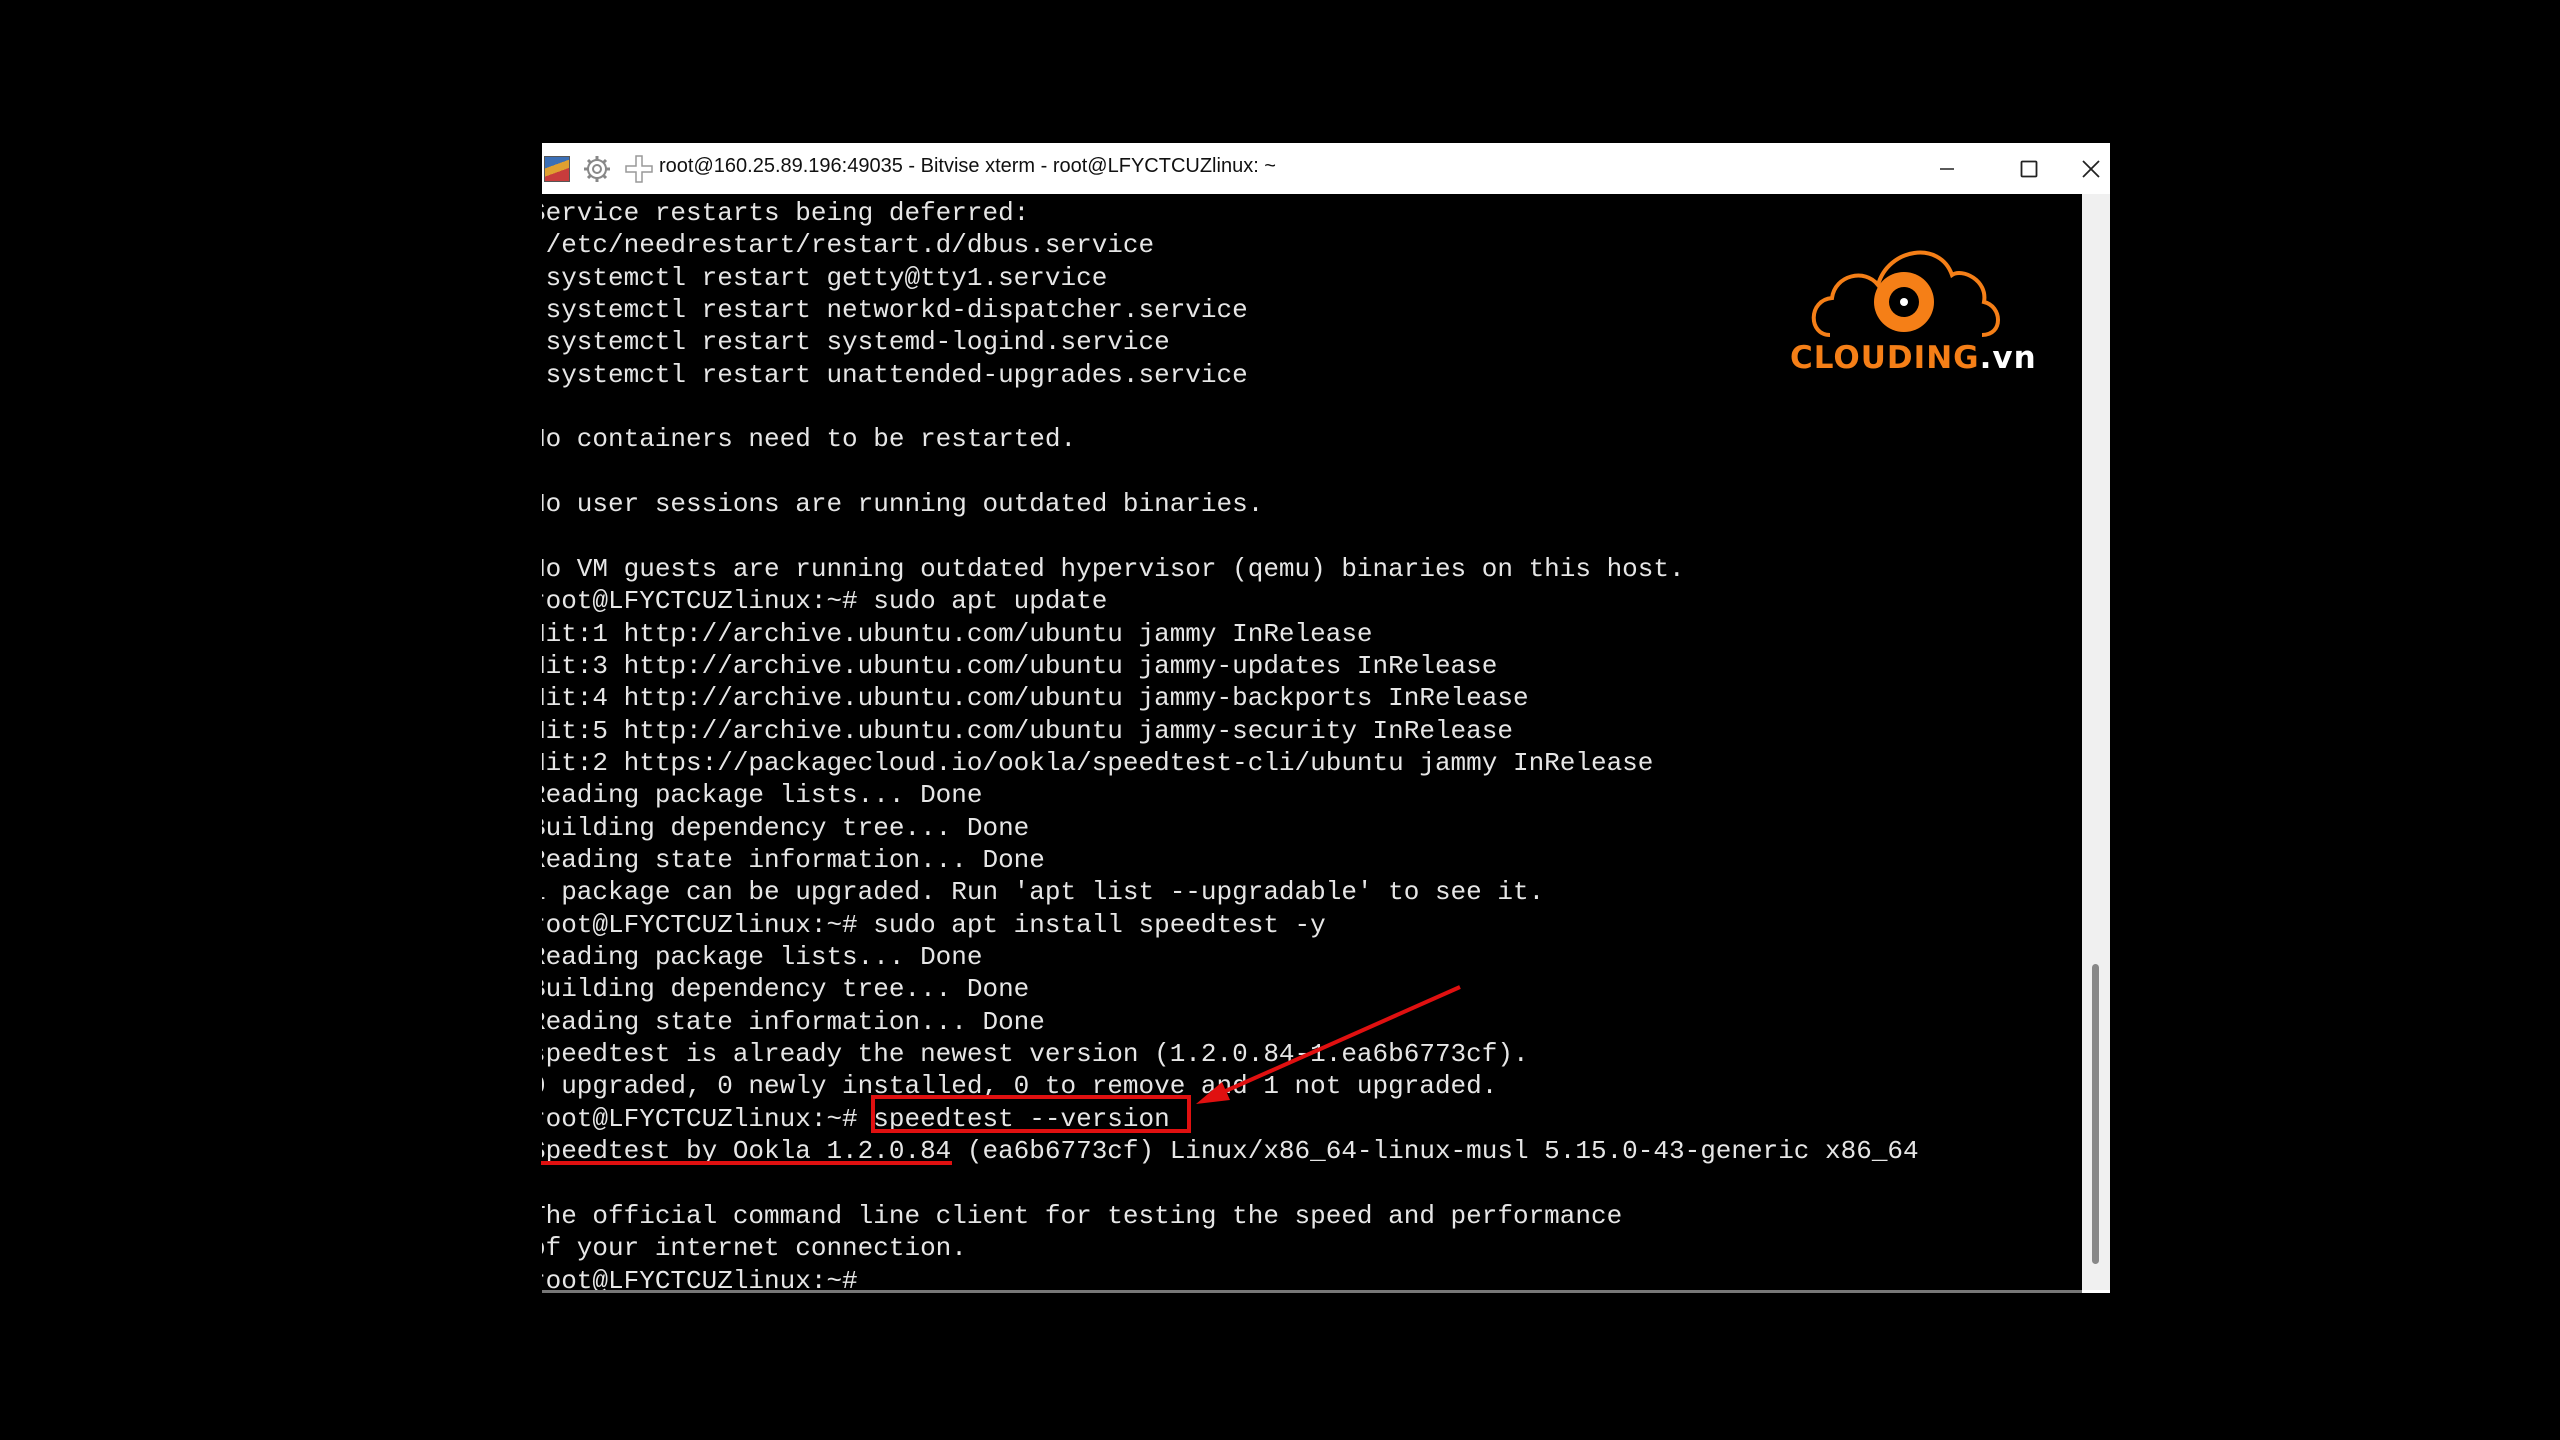  I want to click on terminal-line: root@LFYCTCUZlinux:~#, so click(700, 1277).